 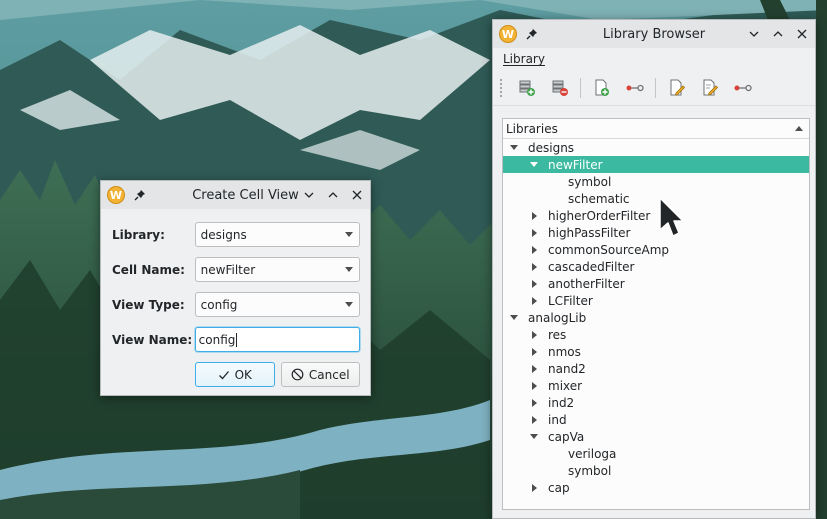 I want to click on tree-item-cascadedfilter: cascadedFilter, so click(x=656, y=266).